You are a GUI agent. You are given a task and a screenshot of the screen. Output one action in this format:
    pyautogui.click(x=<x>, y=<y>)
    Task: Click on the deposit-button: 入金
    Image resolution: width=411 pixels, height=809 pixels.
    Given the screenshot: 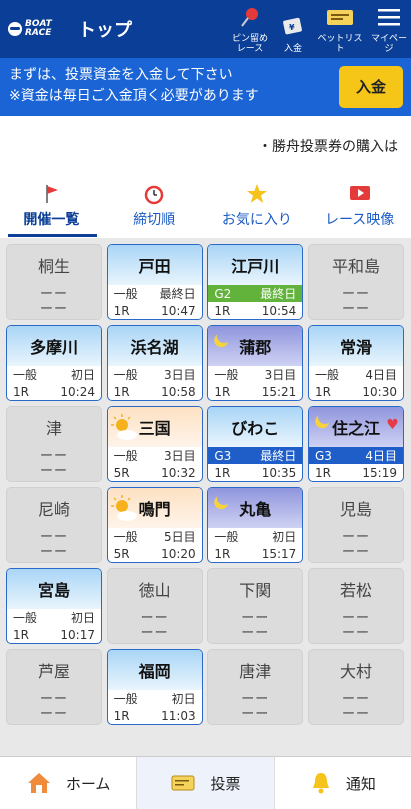 What is the action you would take?
    pyautogui.click(x=371, y=87)
    